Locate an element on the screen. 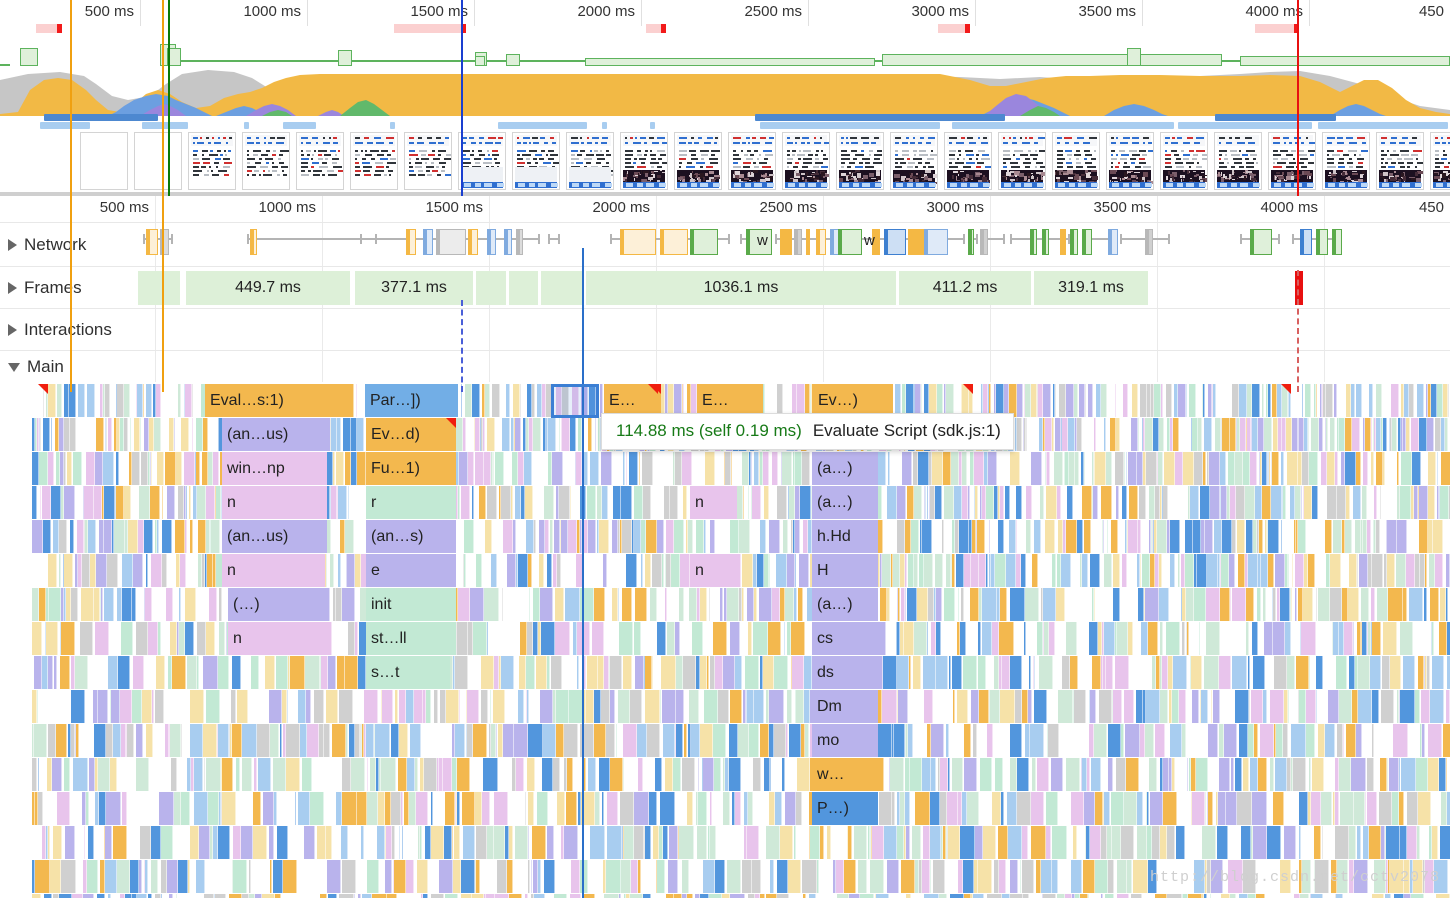 This screenshot has height=898, width=1450. network-request is located at coordinates (1033, 242).